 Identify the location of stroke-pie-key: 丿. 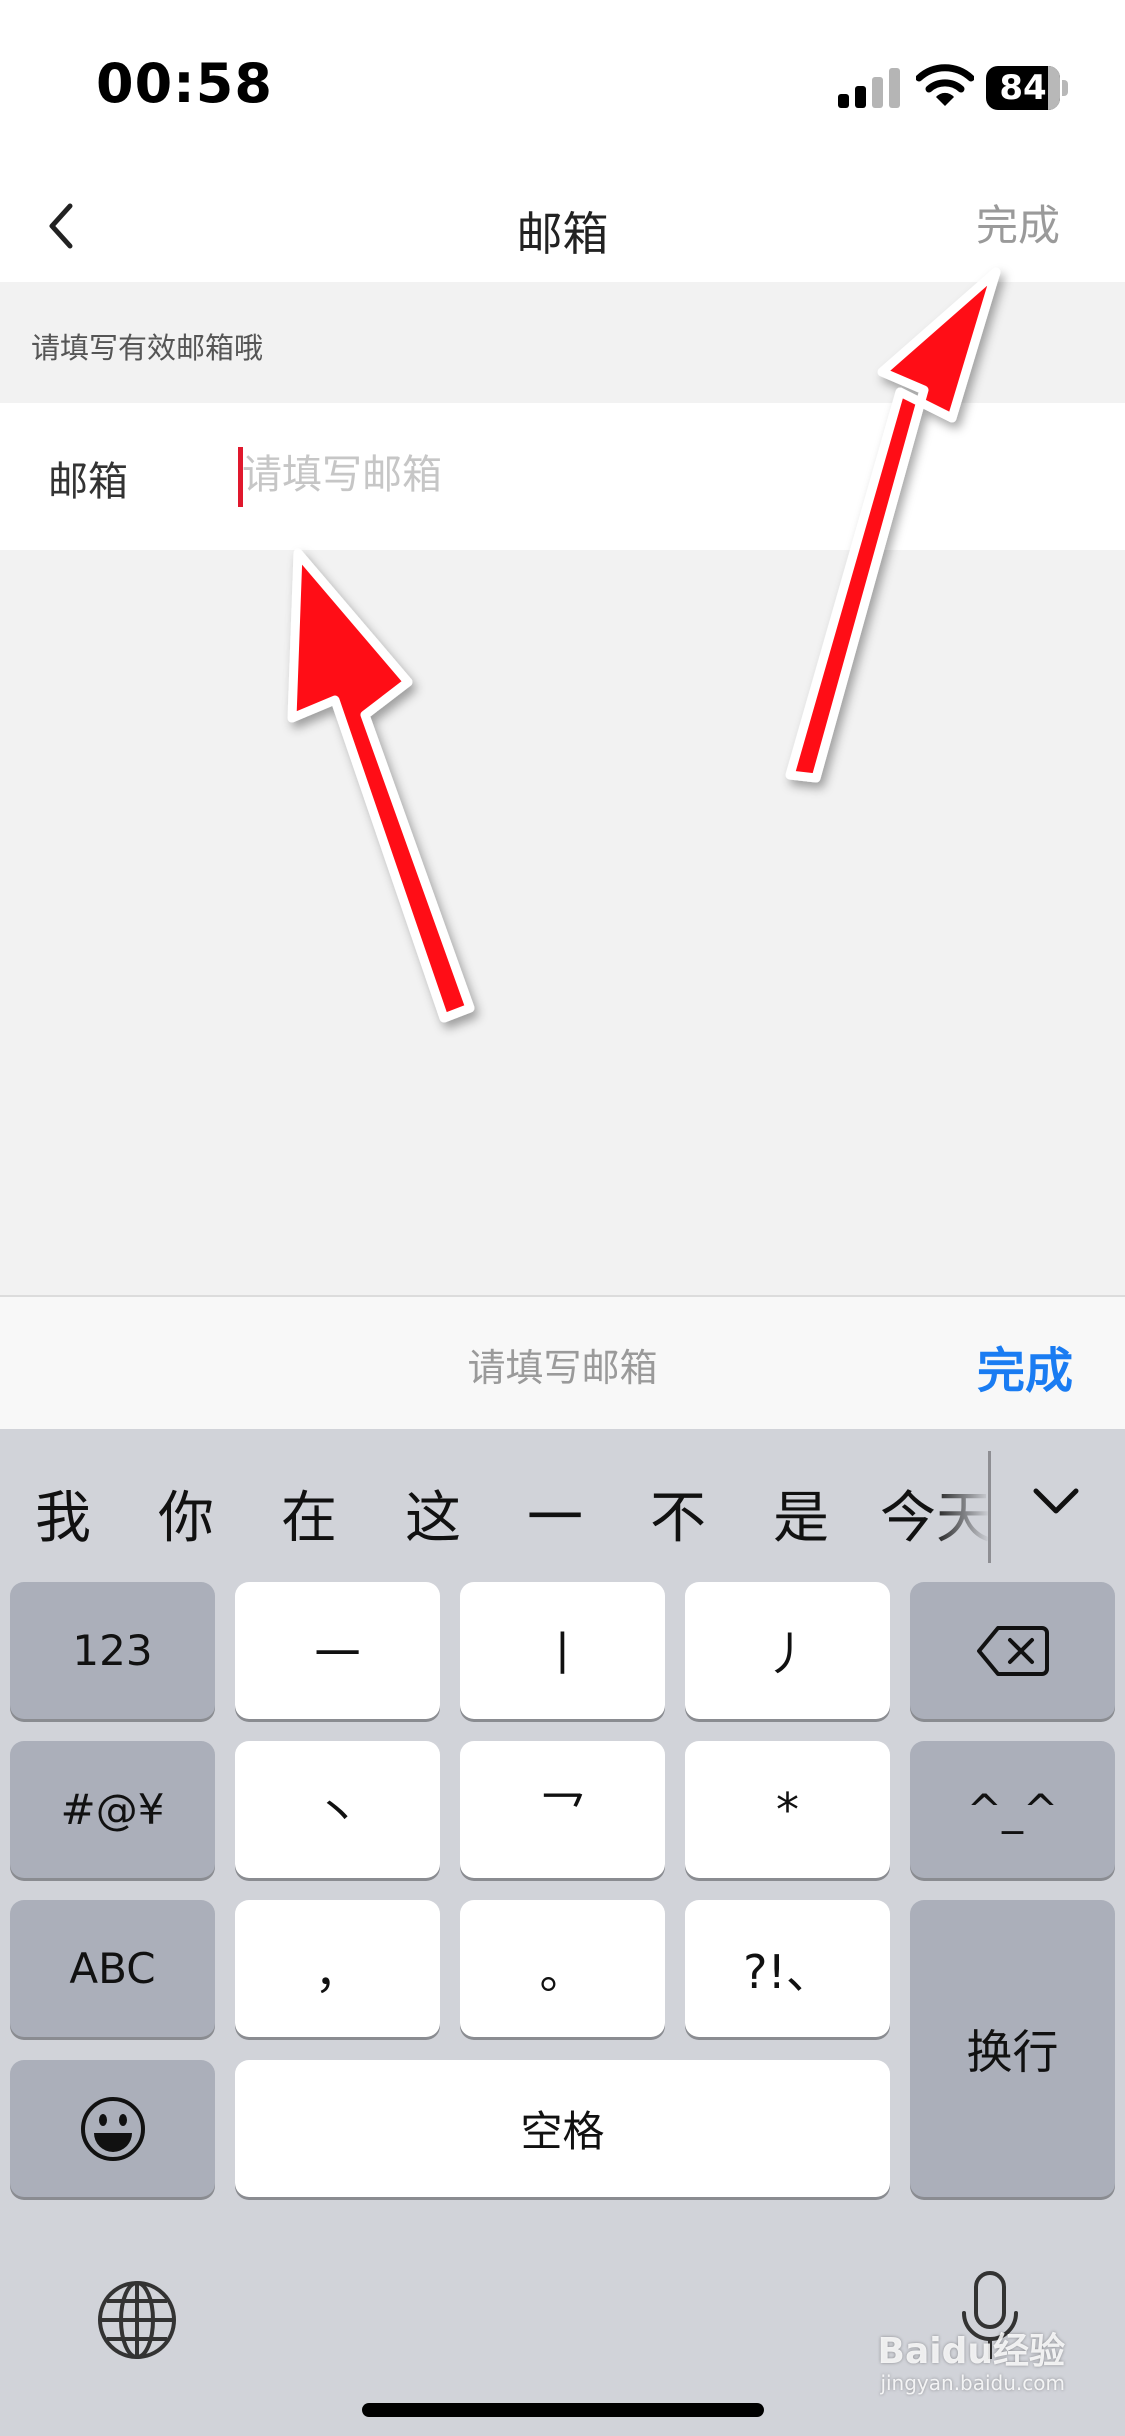
(787, 1650).